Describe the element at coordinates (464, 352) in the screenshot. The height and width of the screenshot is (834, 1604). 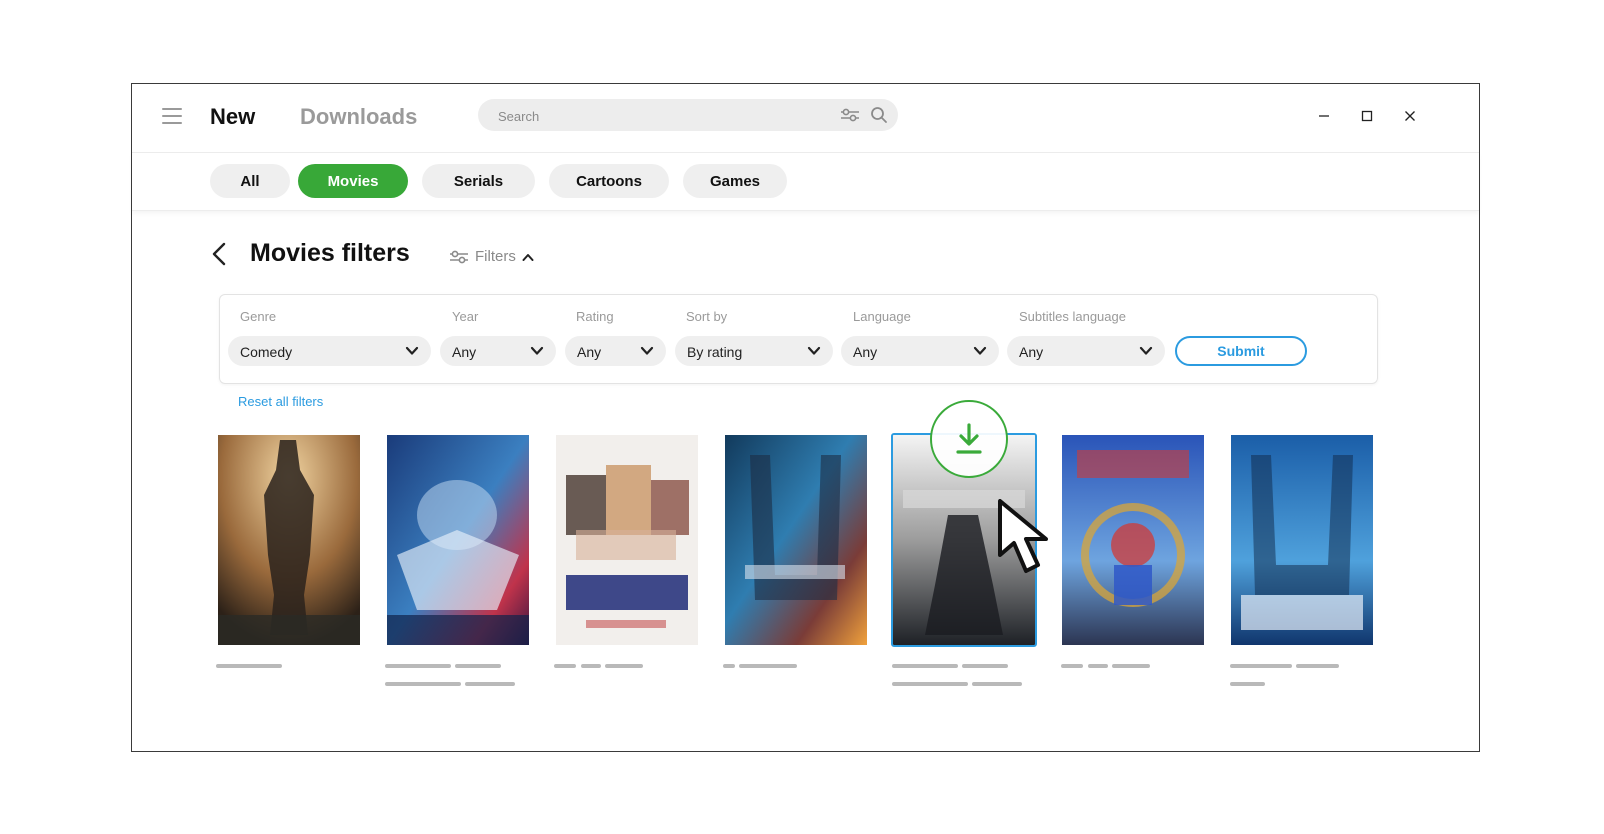
I see `year-value: Any` at that location.